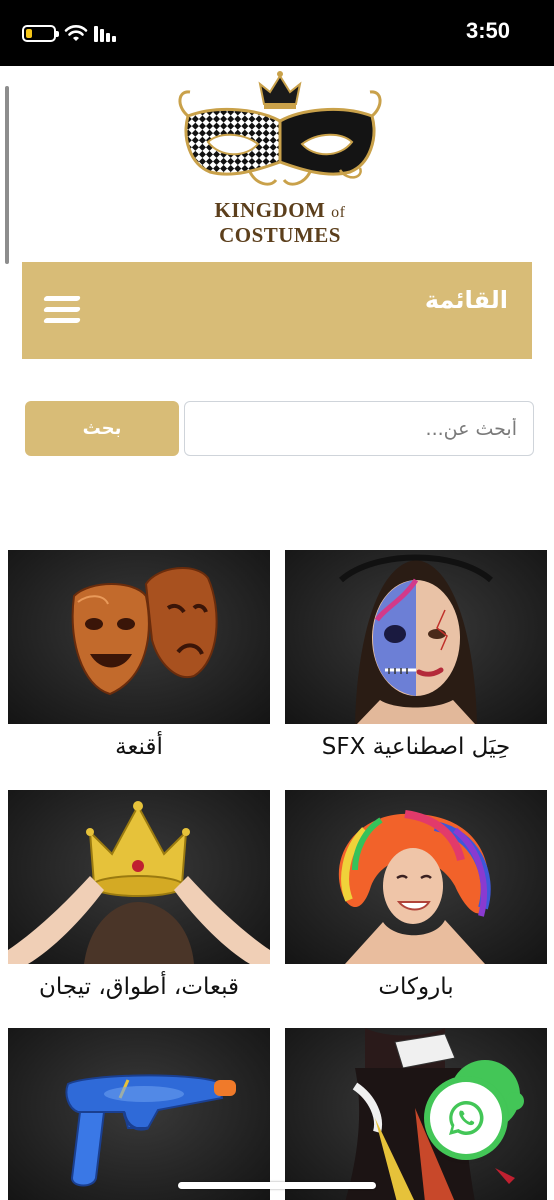  Describe the element at coordinates (277, 1185) in the screenshot. I see `home-indicator` at that location.